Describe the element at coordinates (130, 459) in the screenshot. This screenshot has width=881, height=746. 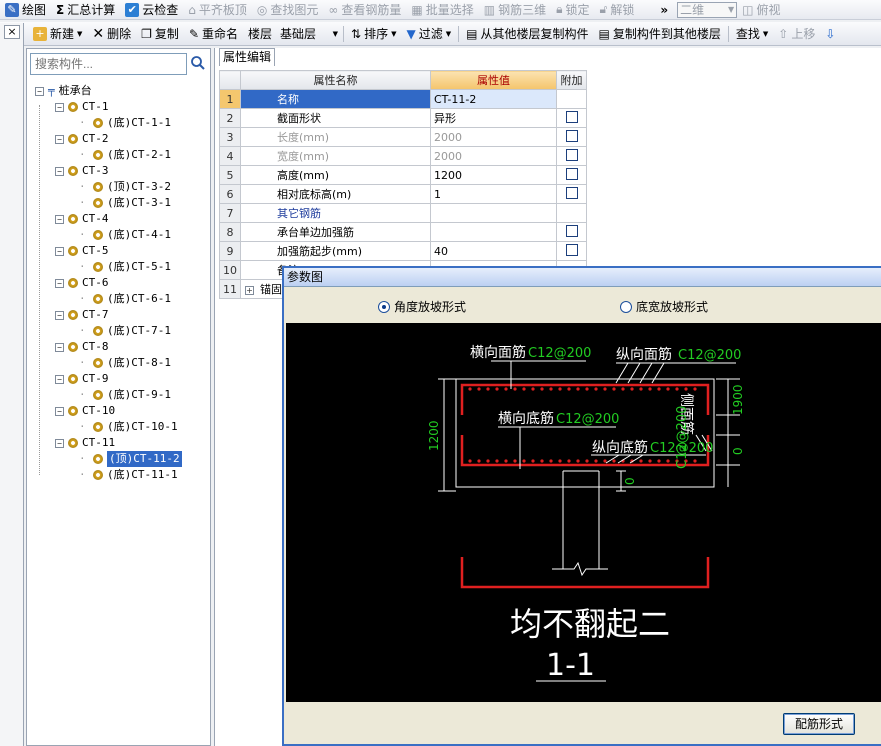
I see `tree-leaf: · (顶)CT-11-2` at that location.